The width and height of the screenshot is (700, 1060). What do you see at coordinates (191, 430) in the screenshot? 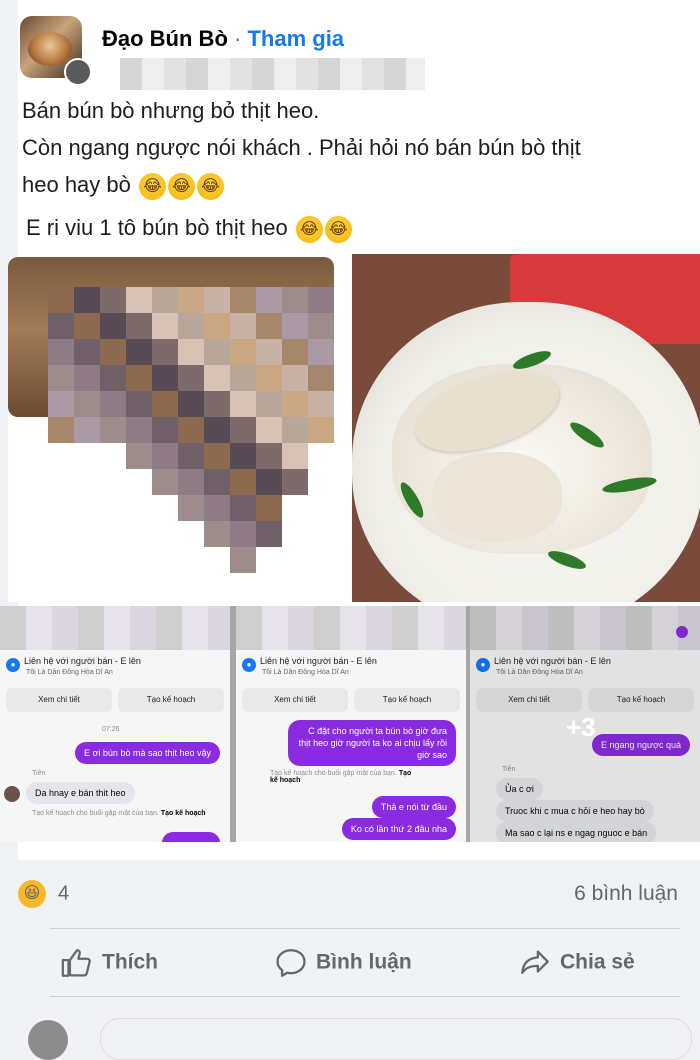
I see `pixelated-area` at bounding box center [191, 430].